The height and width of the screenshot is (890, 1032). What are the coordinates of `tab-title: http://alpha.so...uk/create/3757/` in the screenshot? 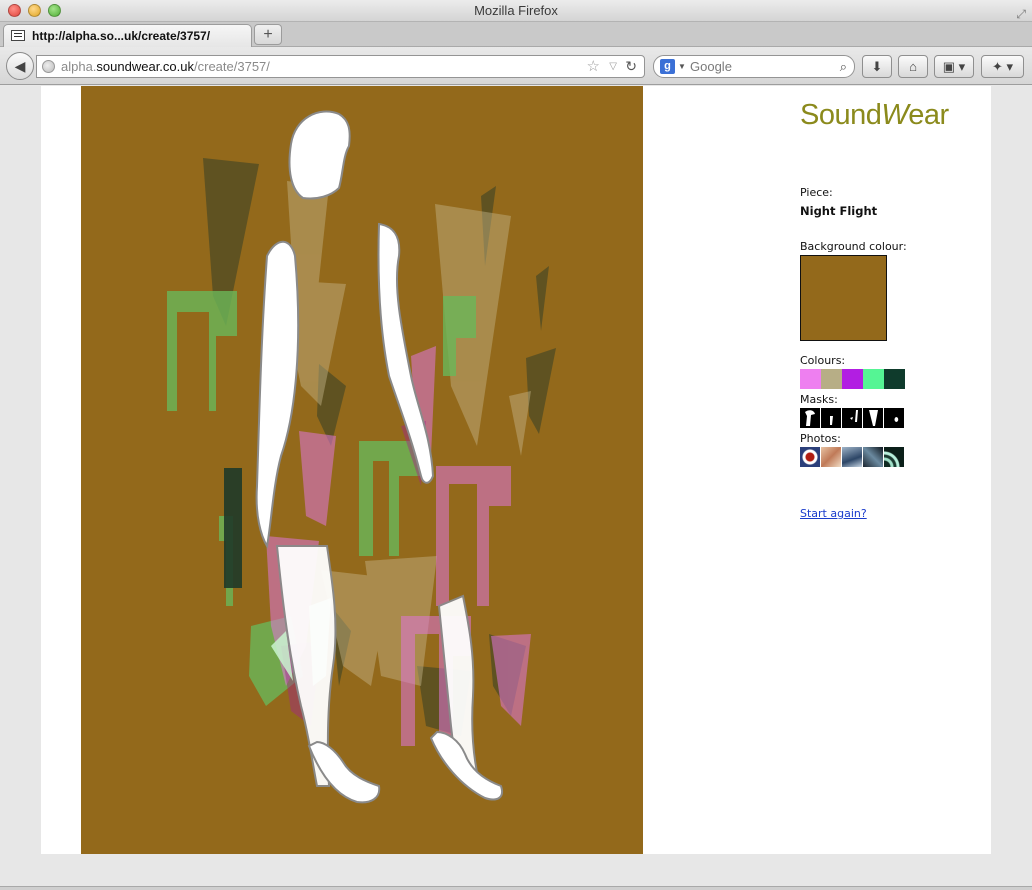 It's located at (121, 36).